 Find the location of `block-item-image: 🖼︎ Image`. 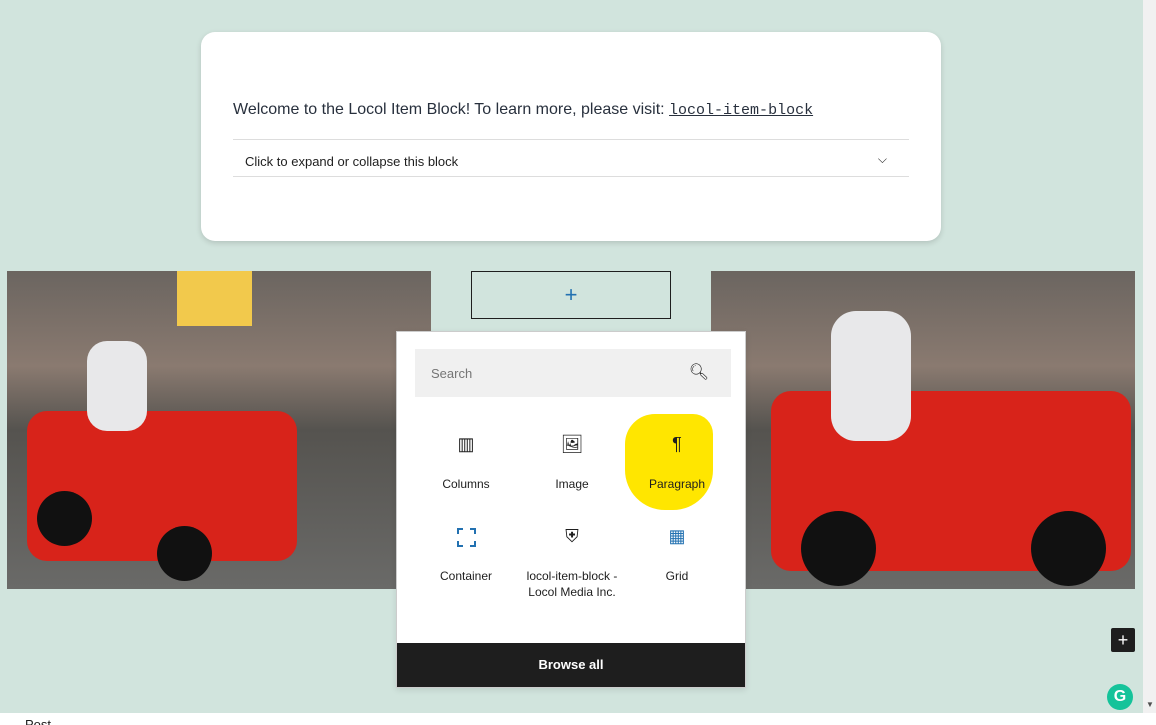

block-item-image: 🖼︎ Image is located at coordinates (572, 463).